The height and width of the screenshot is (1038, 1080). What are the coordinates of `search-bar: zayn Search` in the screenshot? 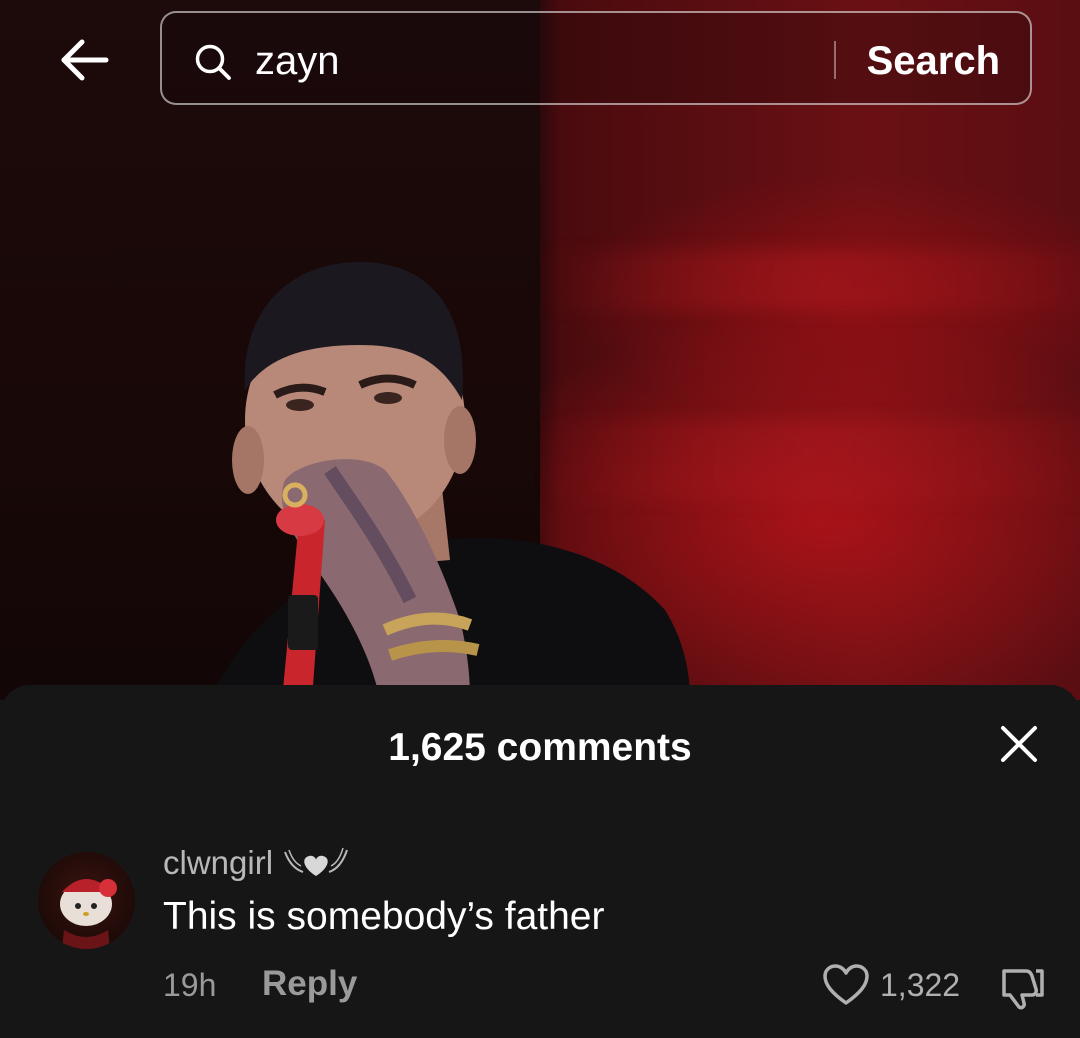 It's located at (596, 58).